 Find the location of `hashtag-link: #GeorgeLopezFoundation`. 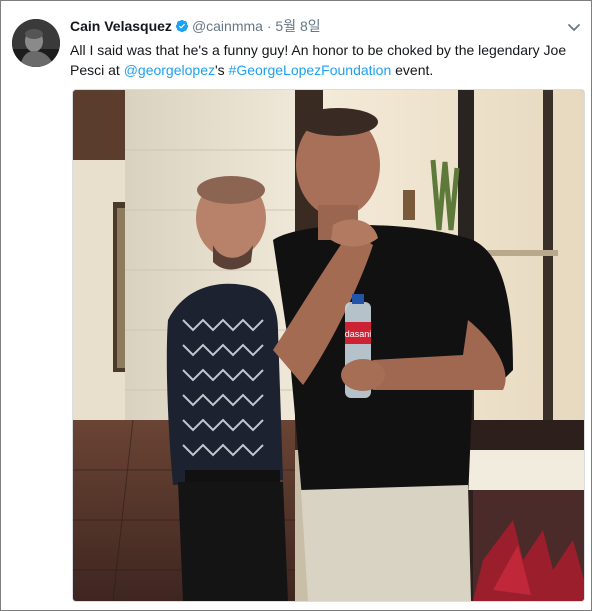

hashtag-link: #GeorgeLopezFoundation is located at coordinates (310, 70).